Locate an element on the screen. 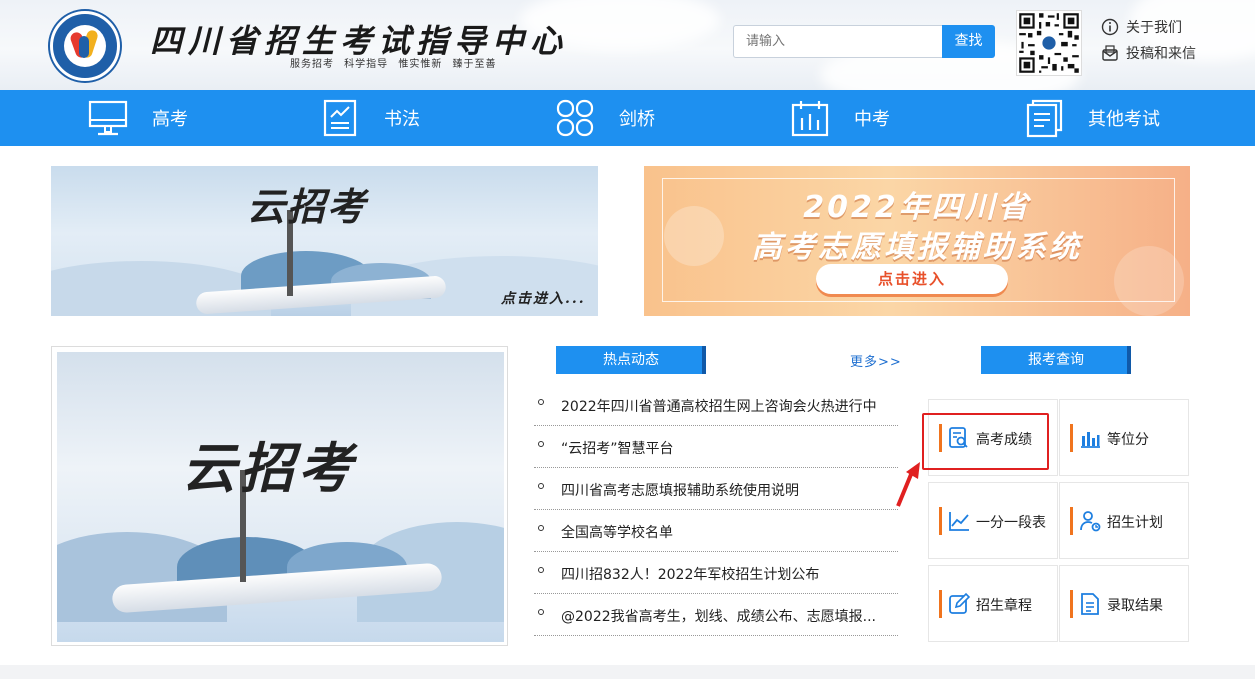 This screenshot has height=679, width=1255. more-link: 更多>> is located at coordinates (876, 360).